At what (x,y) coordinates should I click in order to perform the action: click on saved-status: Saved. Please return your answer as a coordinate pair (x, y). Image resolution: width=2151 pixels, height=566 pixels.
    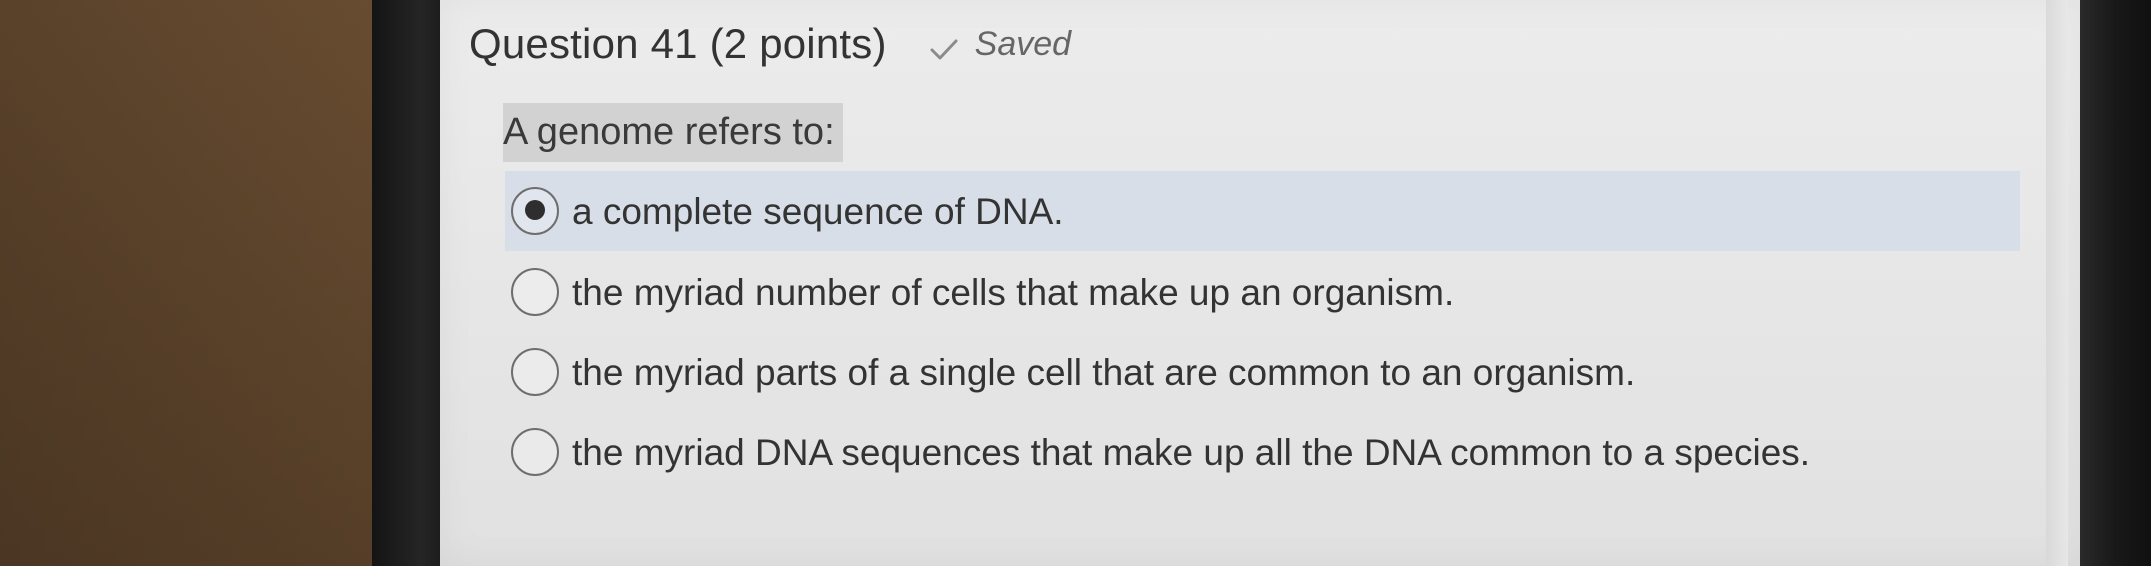
    Looking at the image, I should click on (1000, 44).